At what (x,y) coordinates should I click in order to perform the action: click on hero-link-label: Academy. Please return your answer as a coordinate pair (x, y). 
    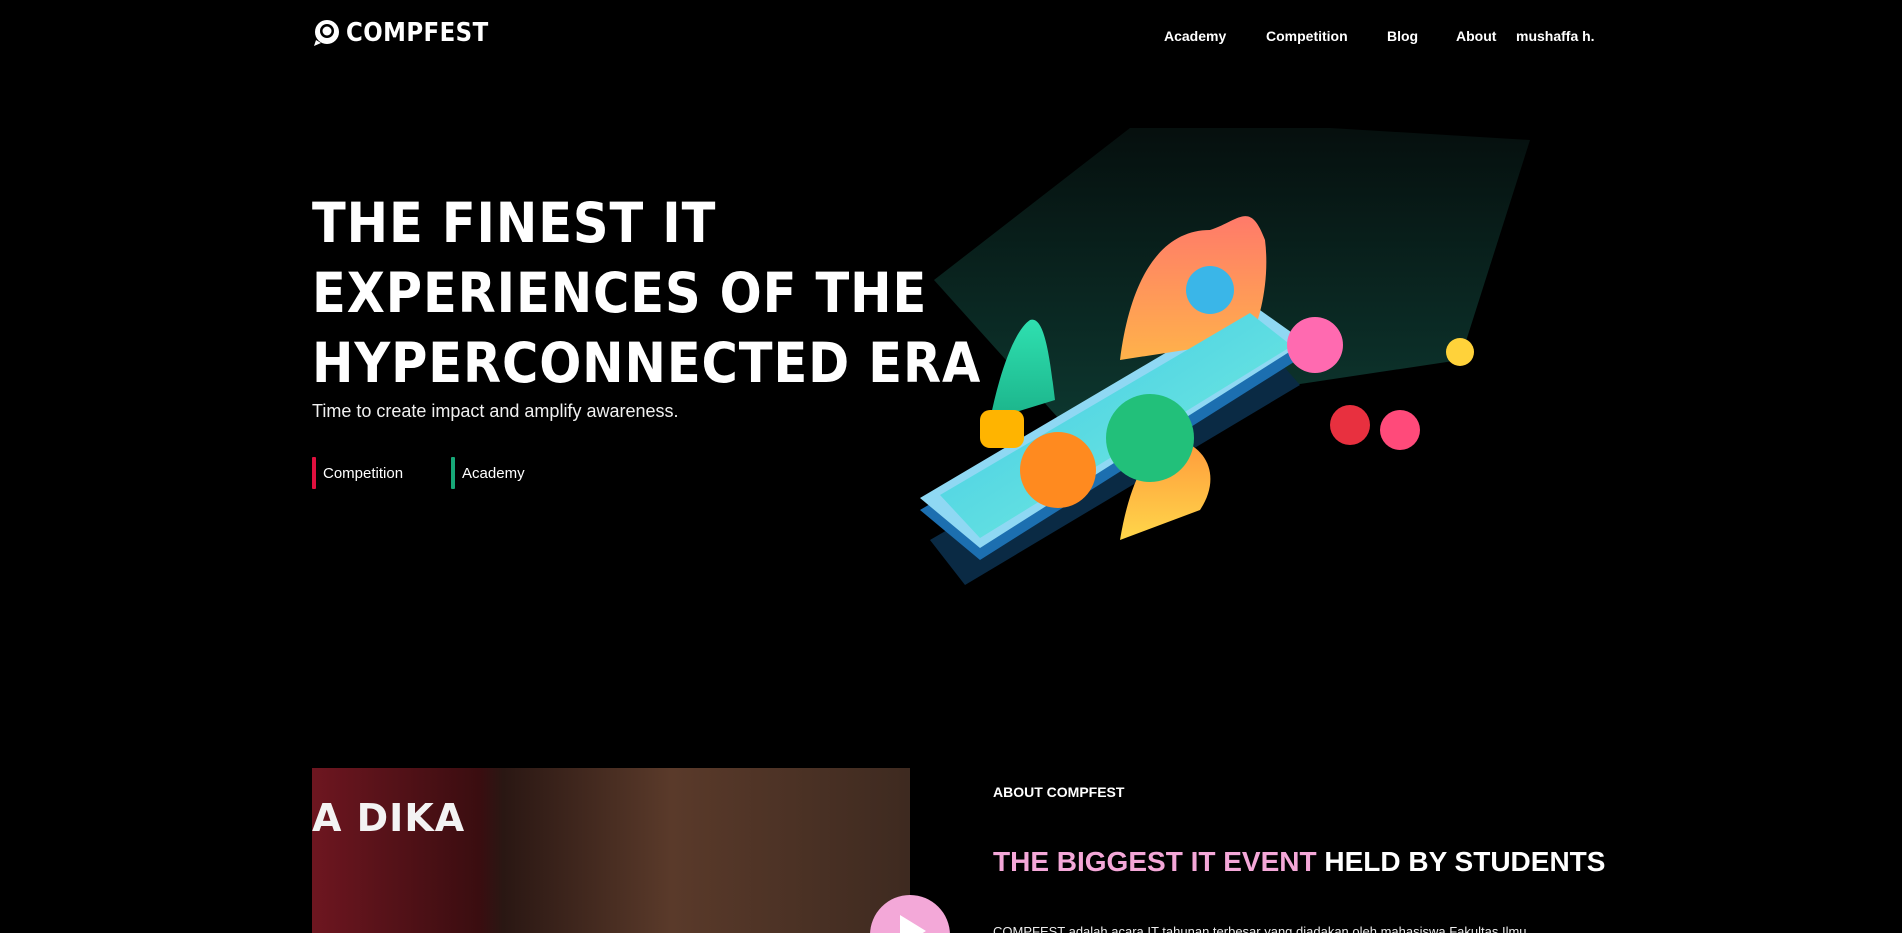
    Looking at the image, I should click on (493, 473).